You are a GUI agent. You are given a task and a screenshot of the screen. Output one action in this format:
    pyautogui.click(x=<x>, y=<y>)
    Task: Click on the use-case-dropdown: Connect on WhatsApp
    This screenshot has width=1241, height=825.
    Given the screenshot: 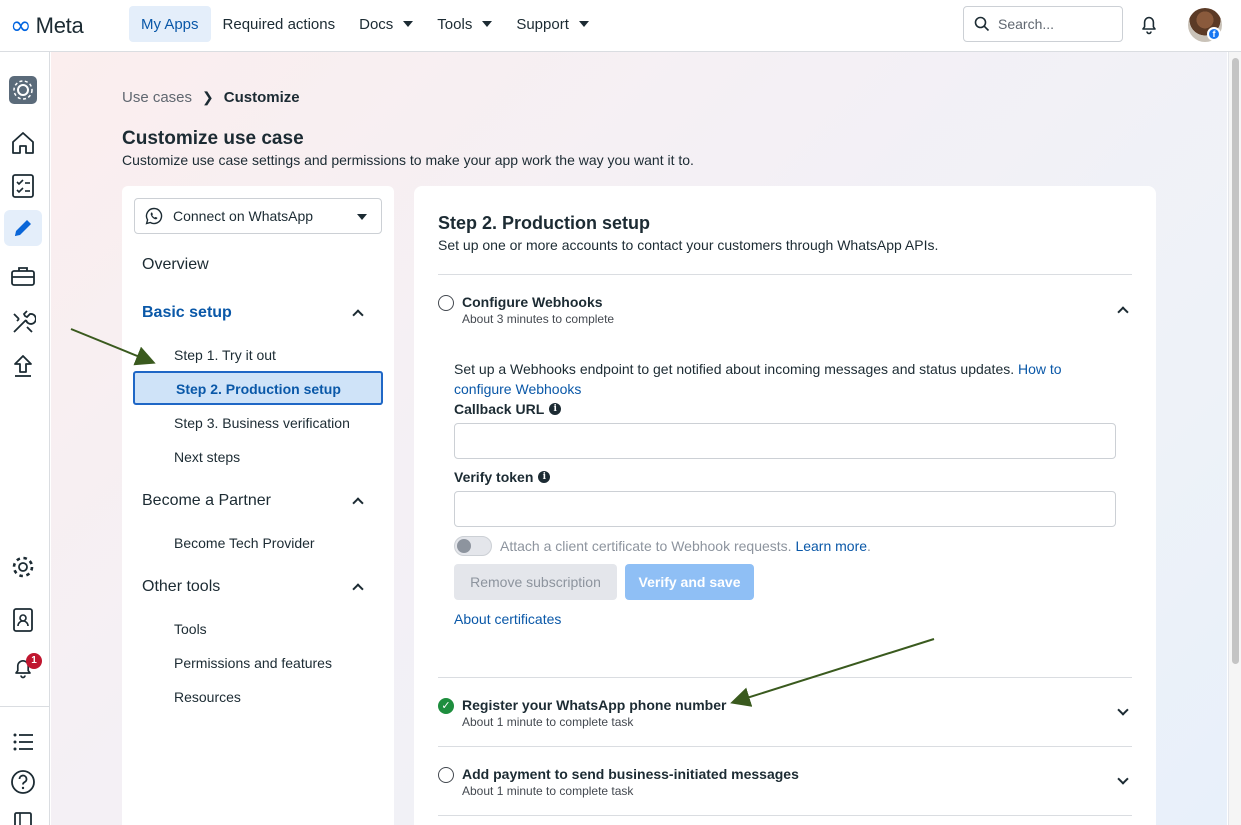 What is the action you would take?
    pyautogui.click(x=258, y=216)
    